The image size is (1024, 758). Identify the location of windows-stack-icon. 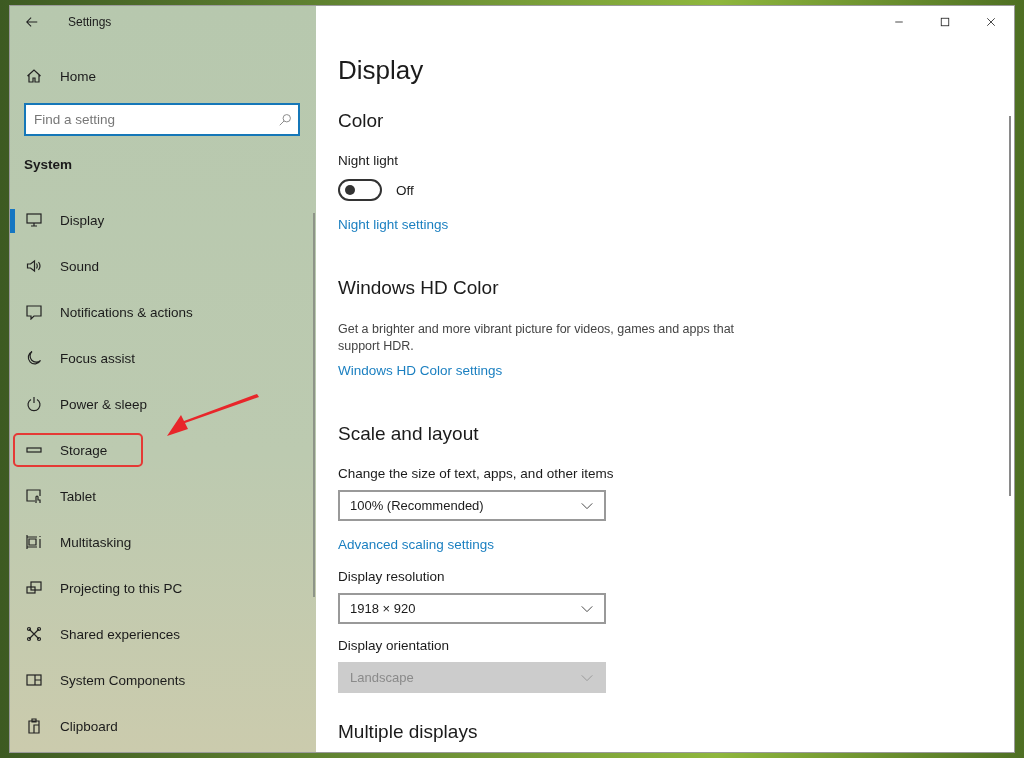
(34, 542).